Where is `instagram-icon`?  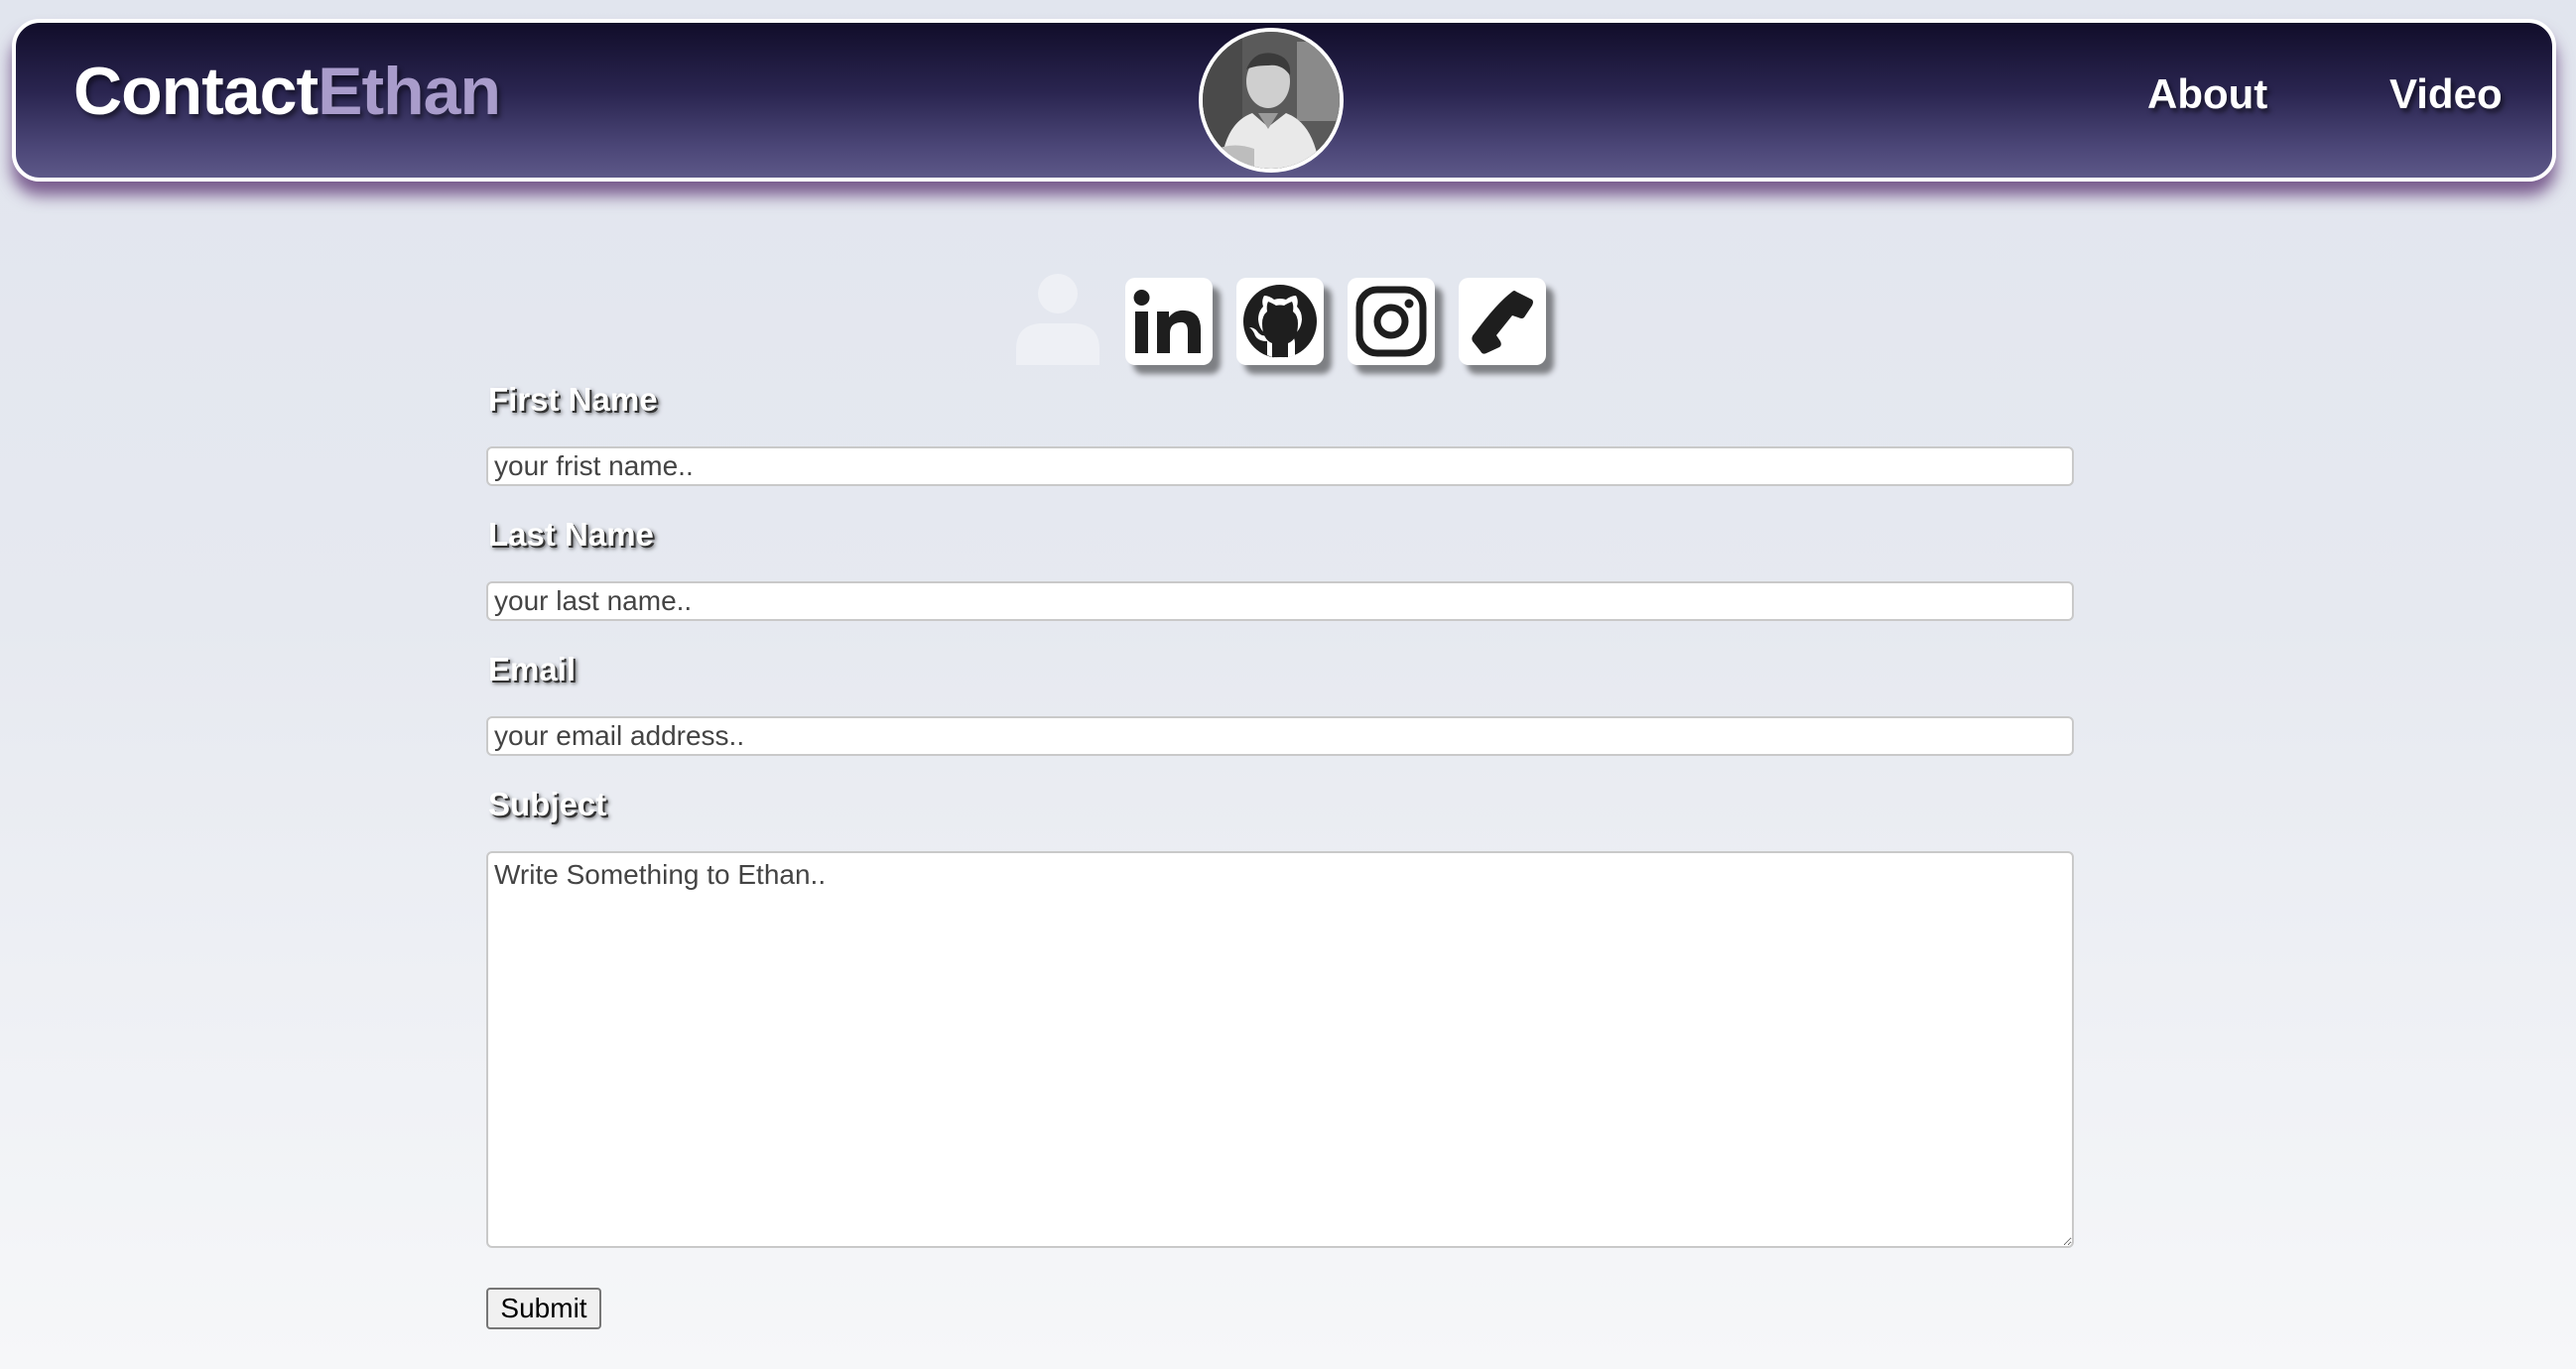
instagram-icon is located at coordinates (1392, 321).